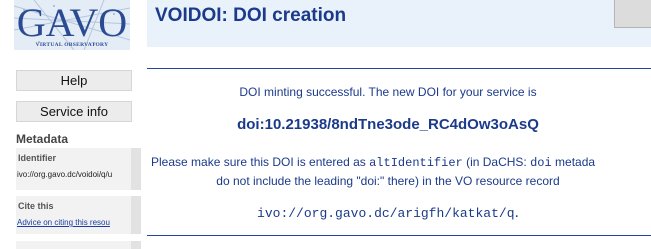 The width and height of the screenshot is (651, 249). I want to click on logo-text: GAVO, so click(72, 22).